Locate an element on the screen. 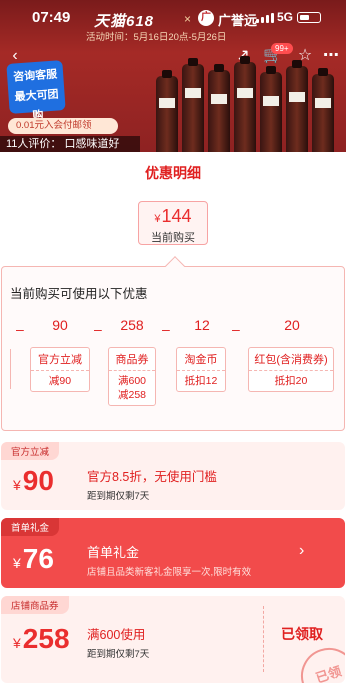  coupon-tag: 首单礼金 is located at coordinates (30, 527).